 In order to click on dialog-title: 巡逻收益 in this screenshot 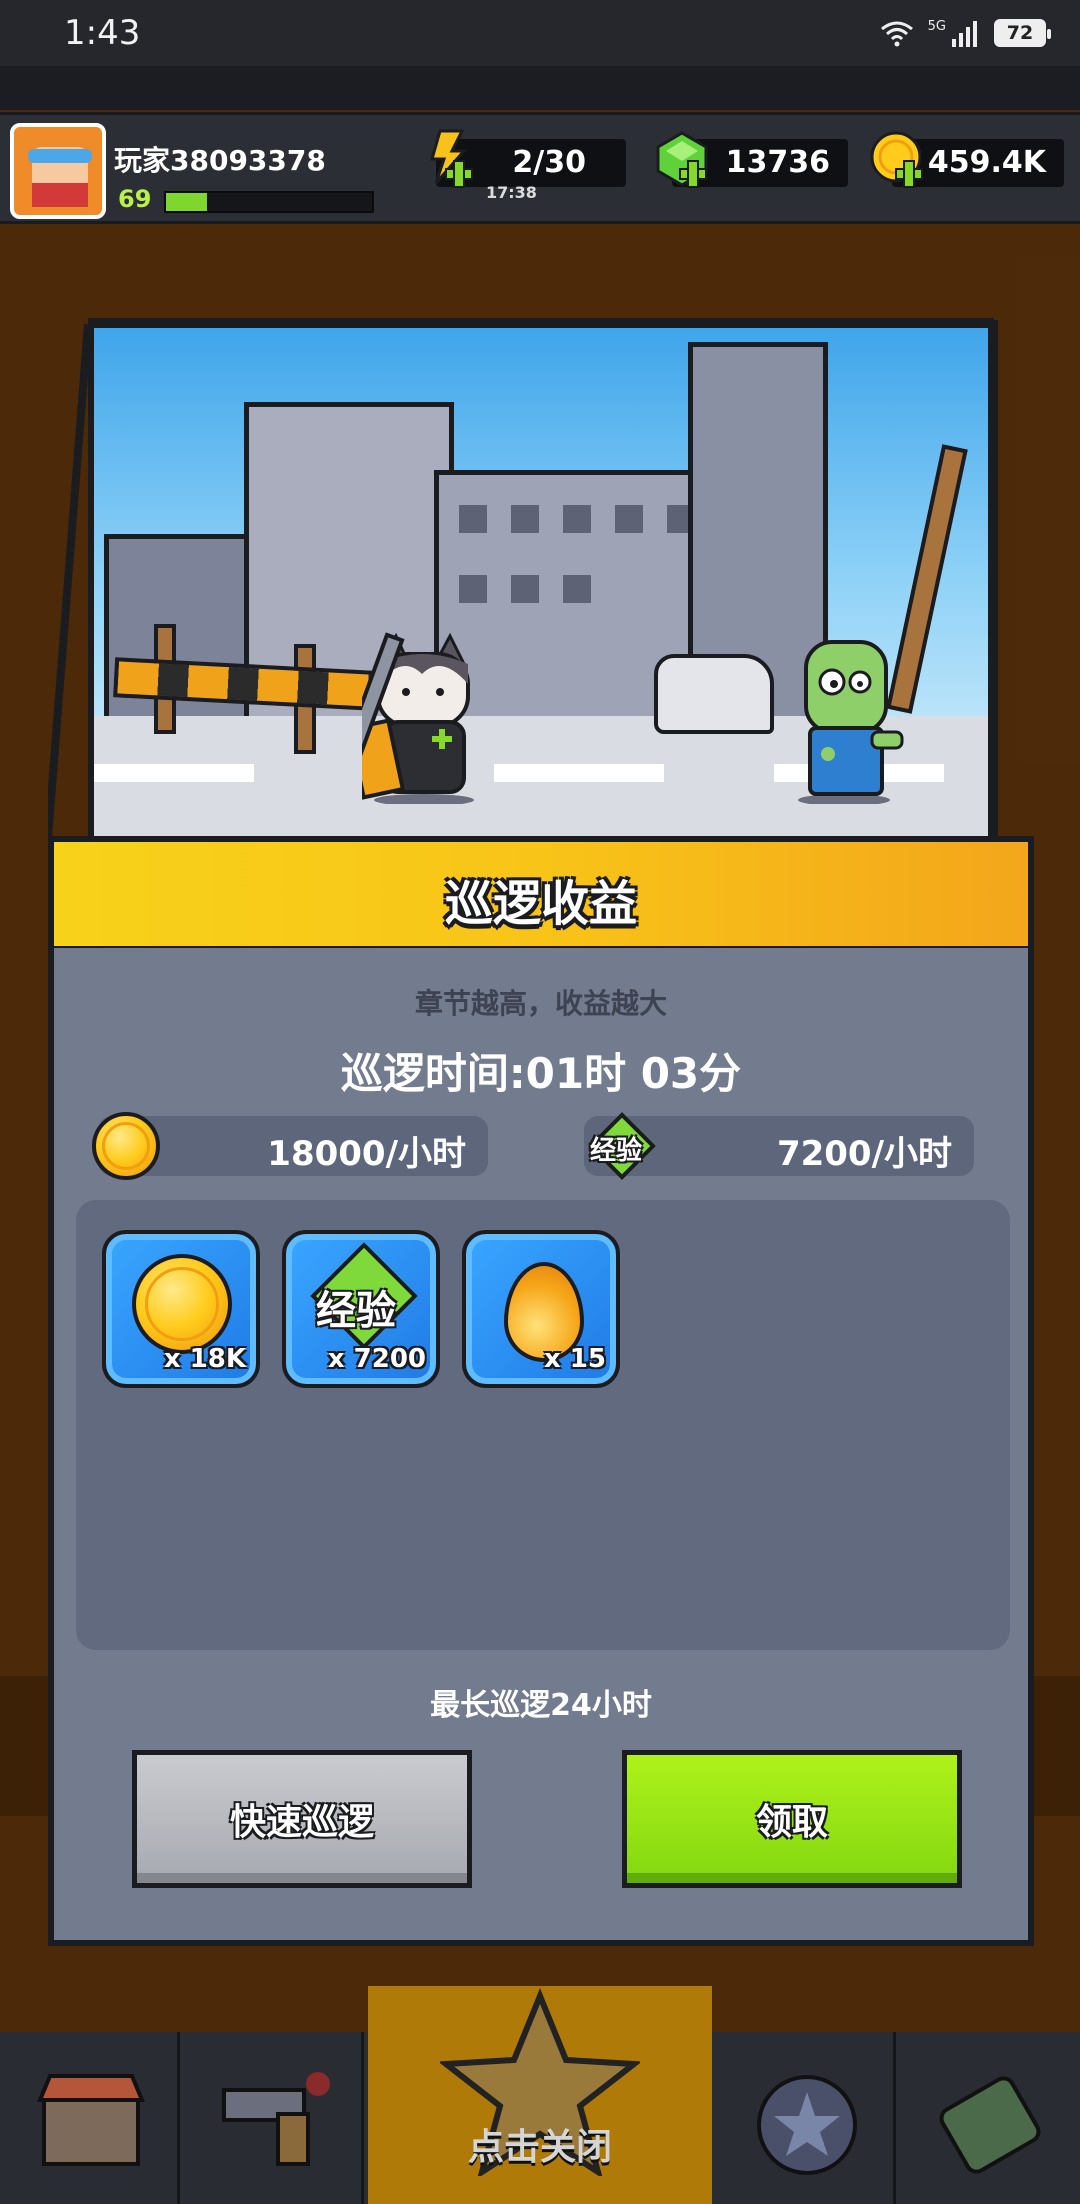, I will do `click(540, 904)`.